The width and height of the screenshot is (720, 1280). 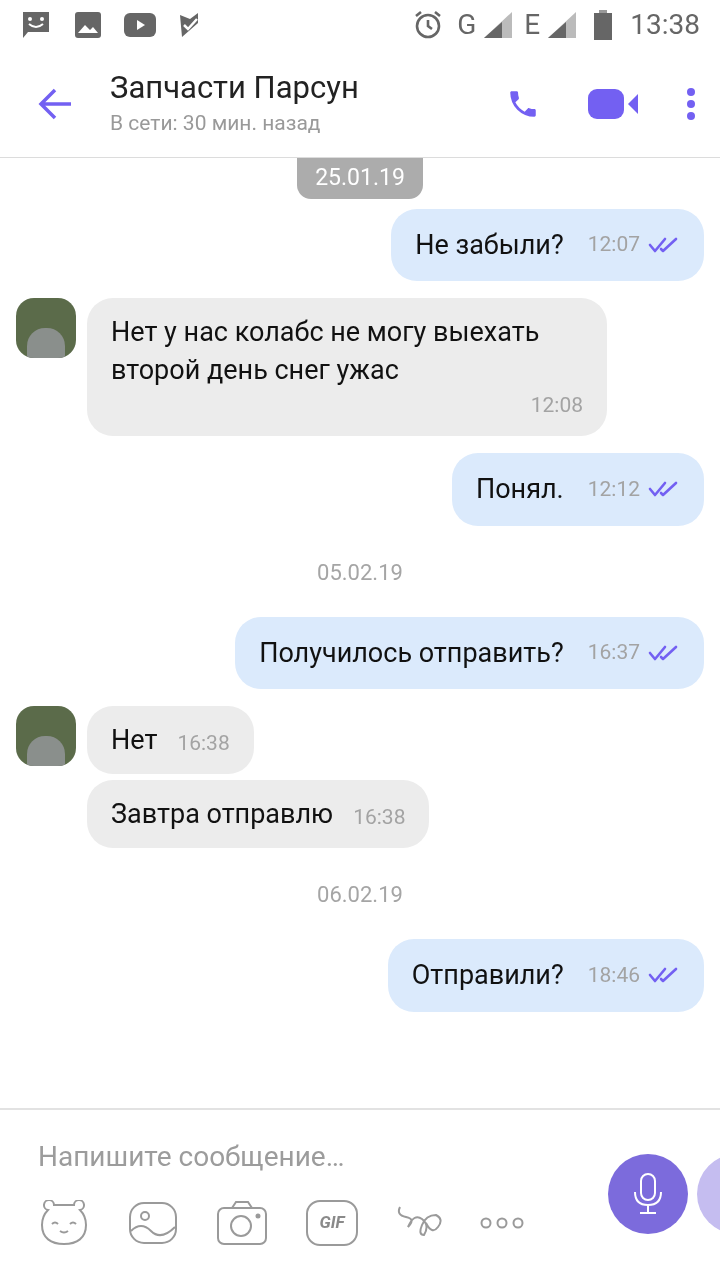 What do you see at coordinates (603, 25) in the screenshot?
I see `battery-icon` at bounding box center [603, 25].